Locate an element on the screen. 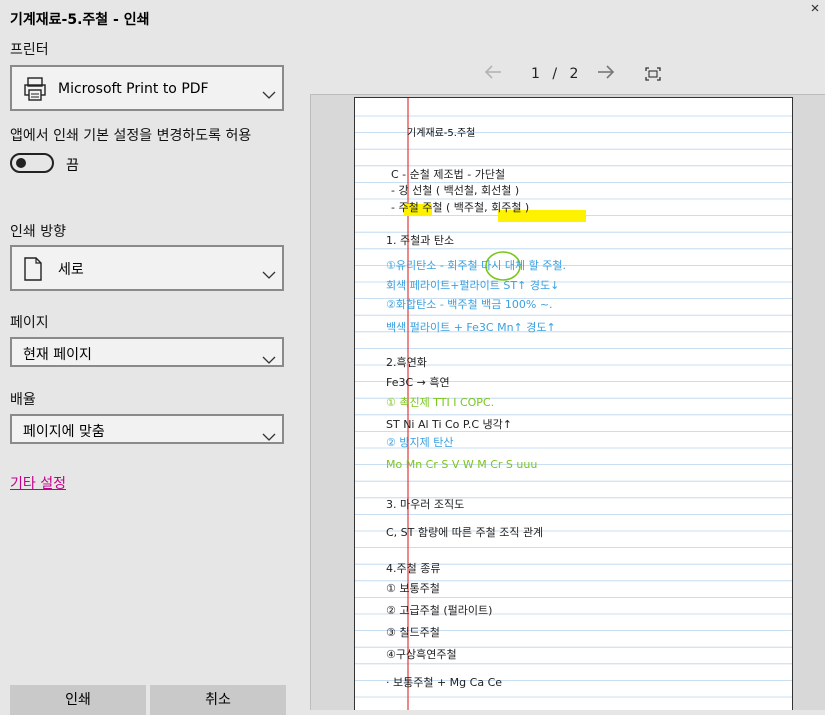 This screenshot has height=715, width=825. printer-selected-value: Microsoft Print to PDF is located at coordinates (133, 89).